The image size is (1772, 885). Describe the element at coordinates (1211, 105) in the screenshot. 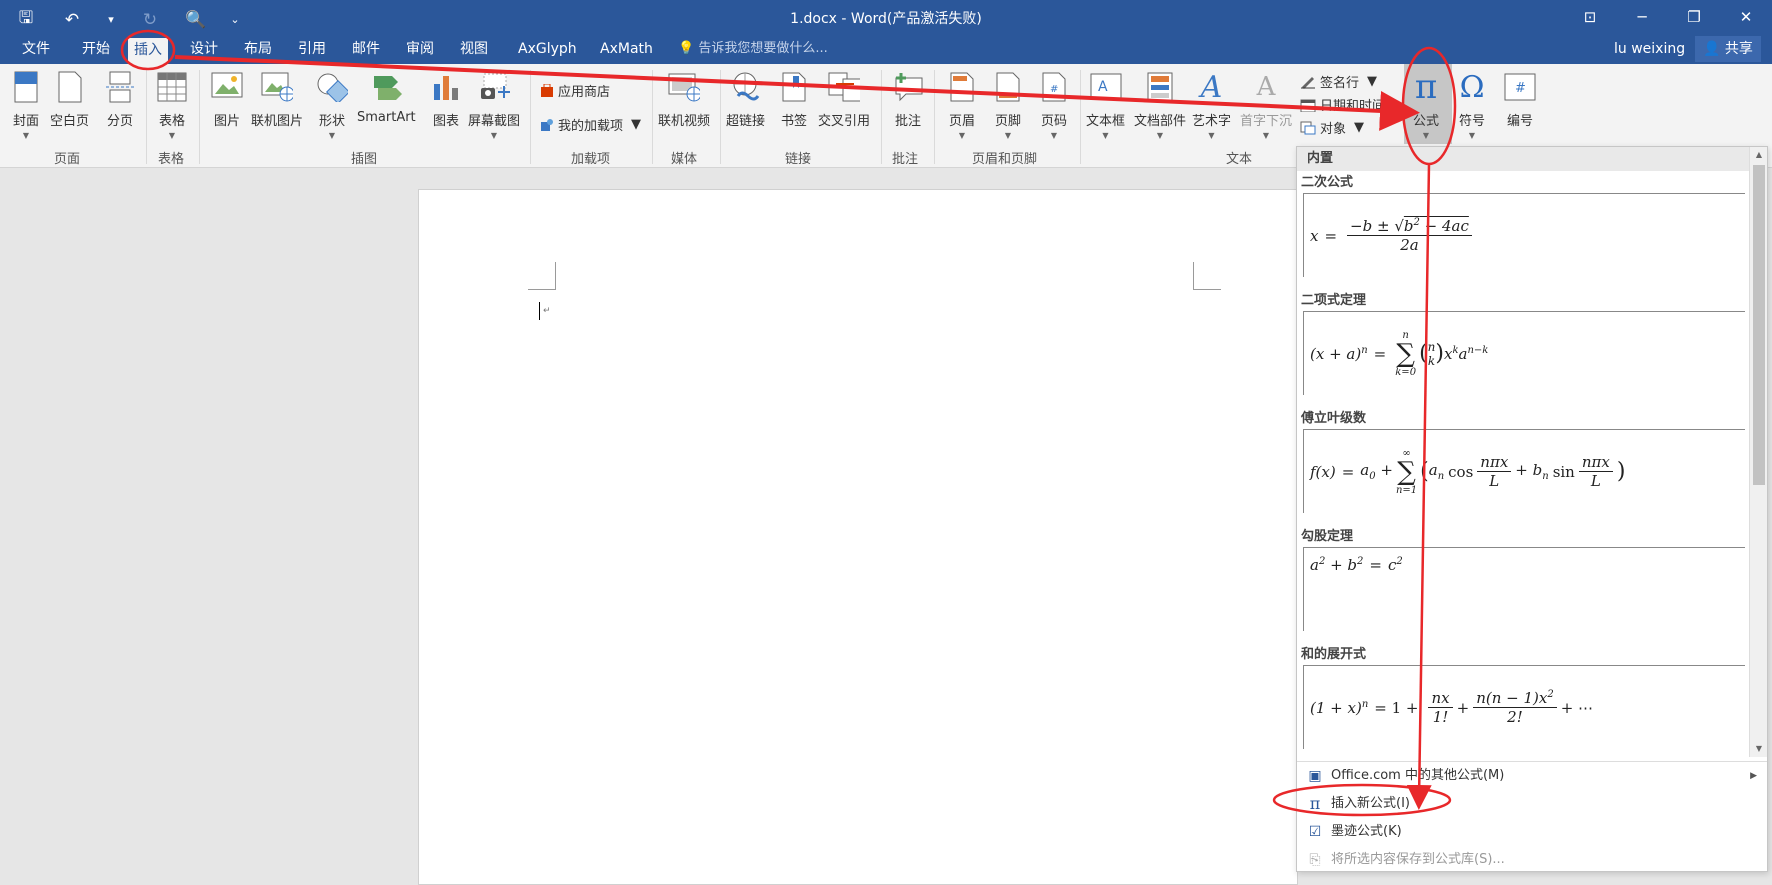

I see `wordart-button: A 艺术字 ▼` at that location.